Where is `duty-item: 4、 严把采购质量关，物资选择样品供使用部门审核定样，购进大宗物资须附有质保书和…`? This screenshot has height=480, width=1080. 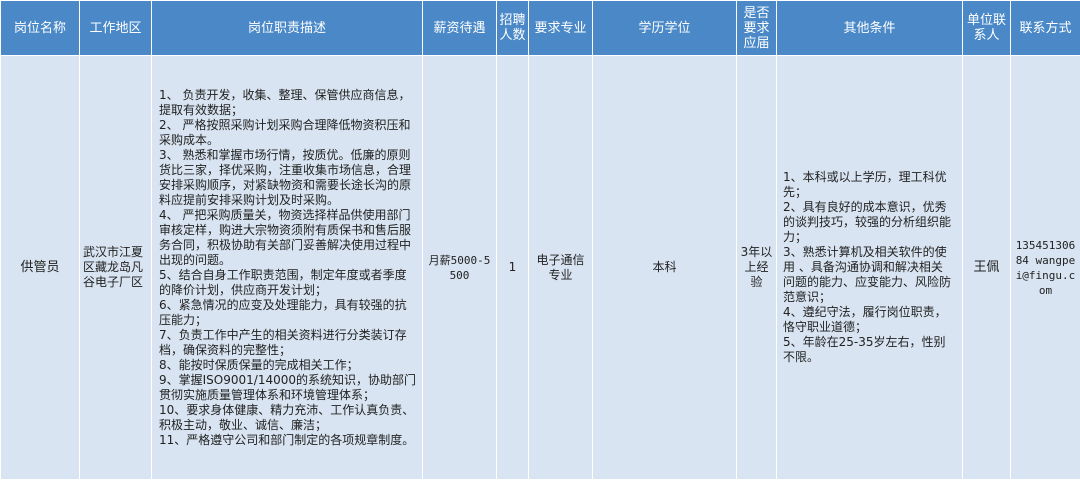
duty-item: 4、 严把采购质量关，物资选择样品供使用部门审核定样，购进大宗物资须附有质保书和… is located at coordinates (285, 237).